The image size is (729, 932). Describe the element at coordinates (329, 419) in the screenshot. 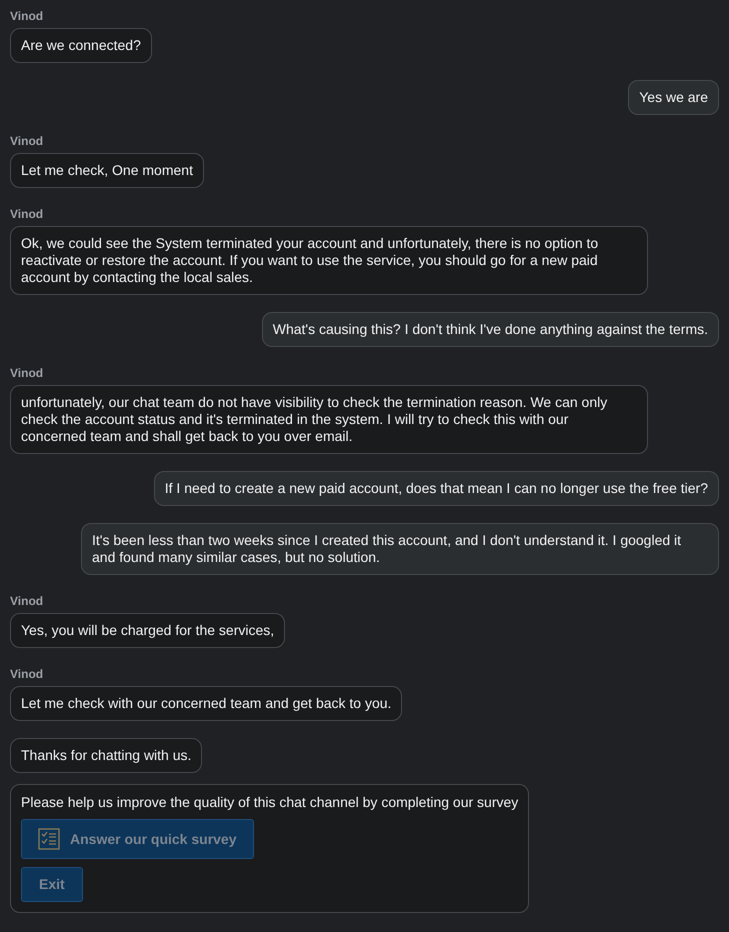

I see `message-bubble: unfortunately, our chat team do not have visibility to check the termination reason. We can only check the account status and it's terminated in the system. I will try to check this with our concerned team and shall get back to you over email.` at that location.